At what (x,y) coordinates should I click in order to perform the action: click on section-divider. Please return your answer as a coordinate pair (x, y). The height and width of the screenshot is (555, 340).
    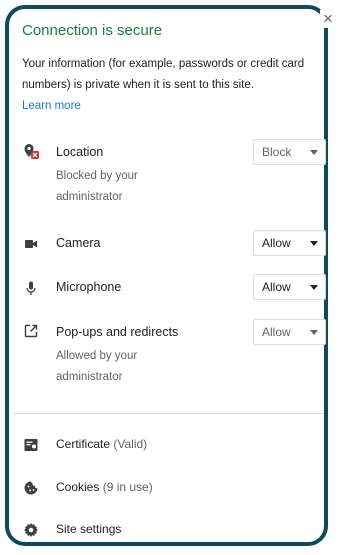
    Looking at the image, I should click on (169, 413).